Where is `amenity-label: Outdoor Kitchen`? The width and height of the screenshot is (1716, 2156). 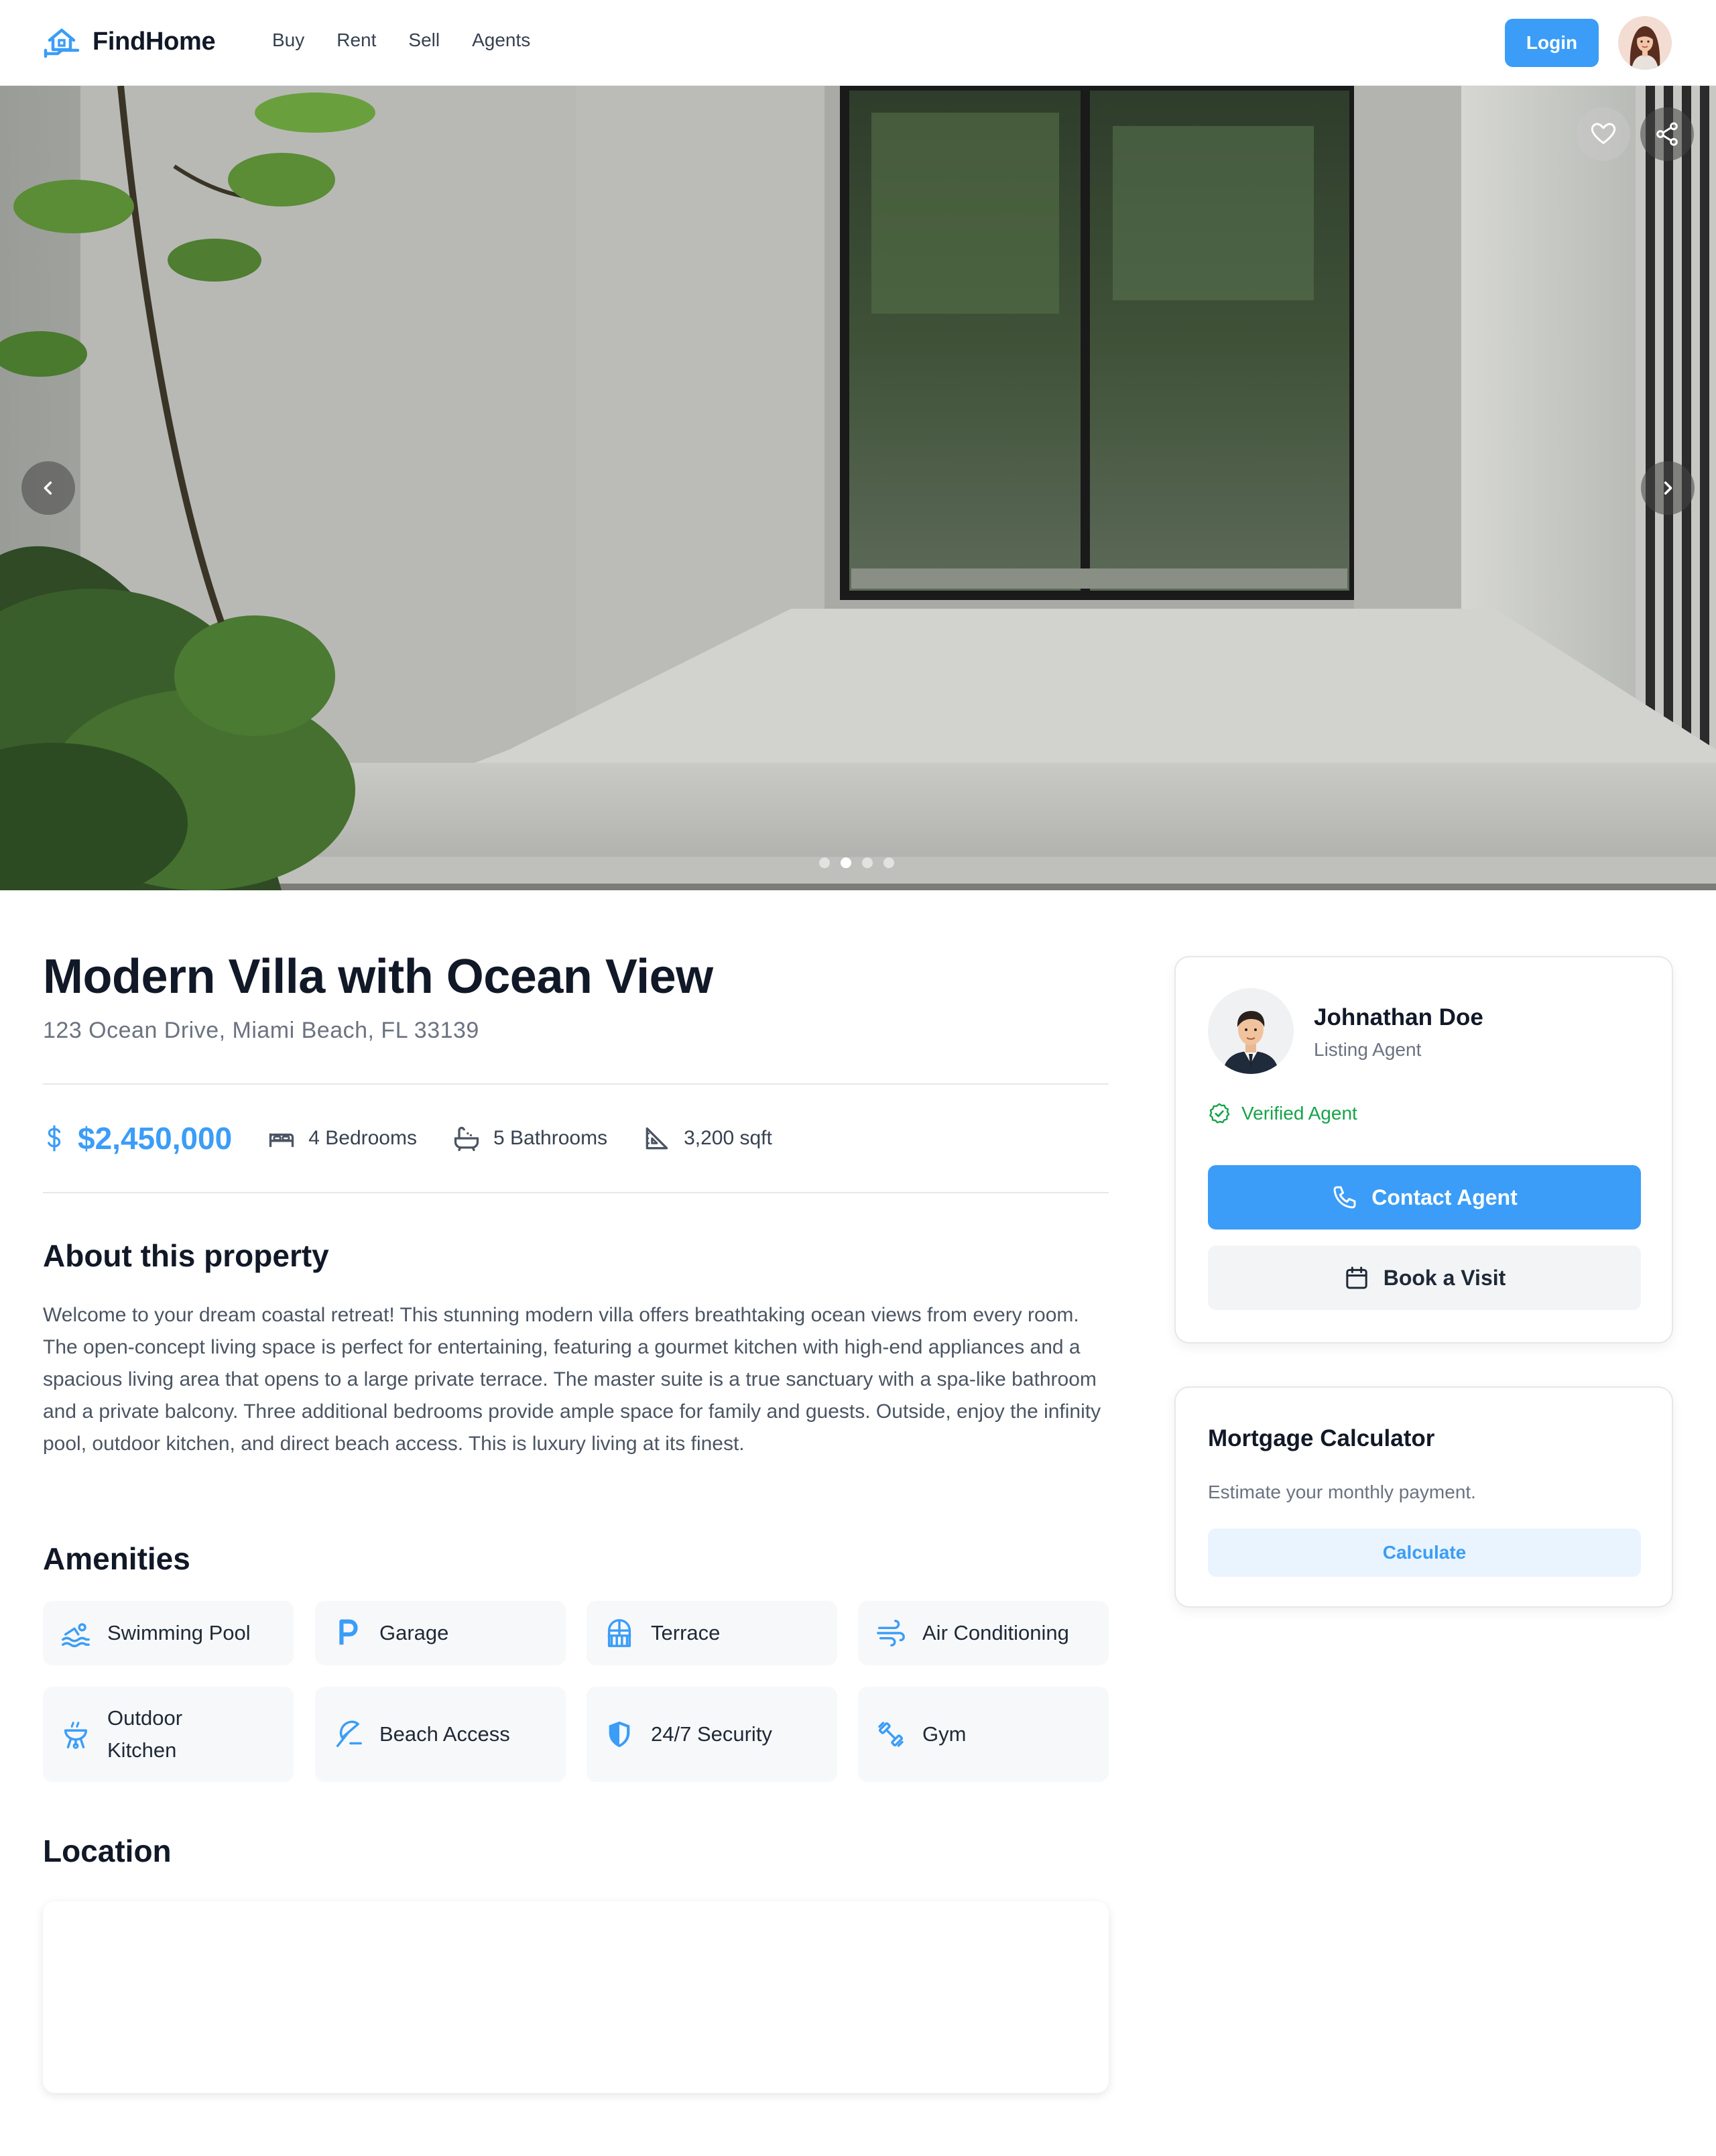
amenity-label: Outdoor Kitchen is located at coordinates (145, 1734).